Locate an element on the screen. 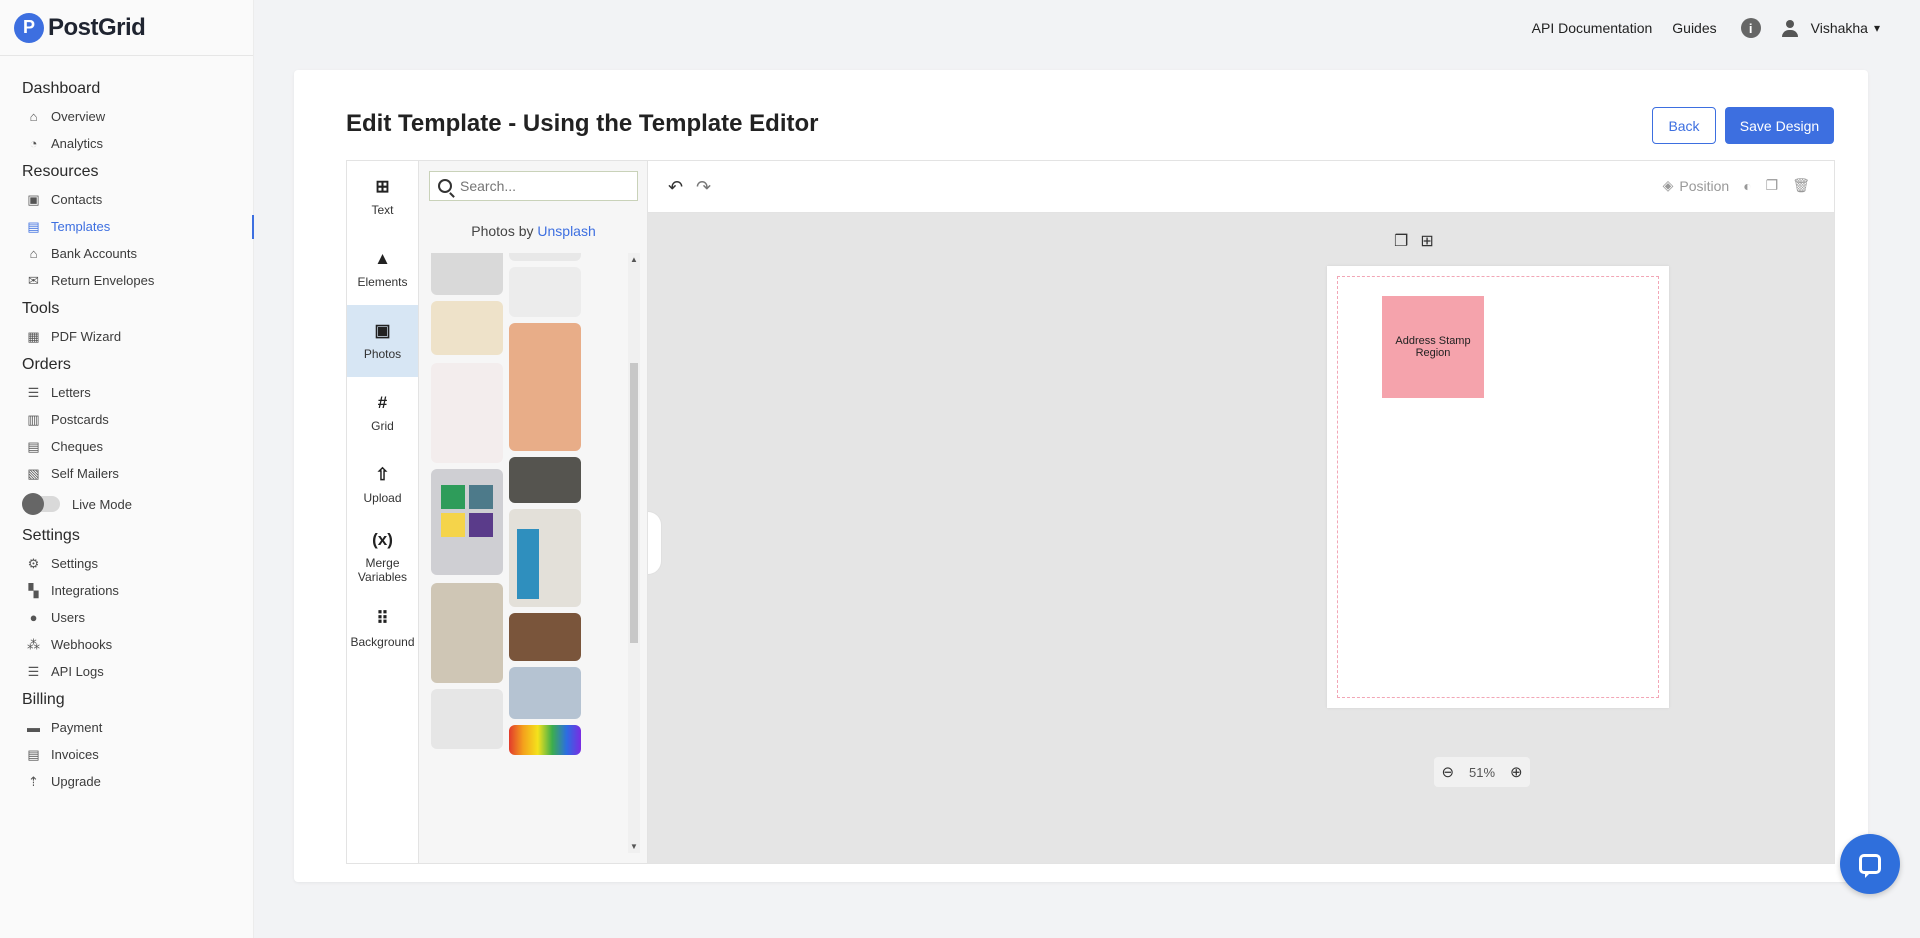 The width and height of the screenshot is (1920, 938). opacity-icon: ◐ is located at coordinates (1747, 186).